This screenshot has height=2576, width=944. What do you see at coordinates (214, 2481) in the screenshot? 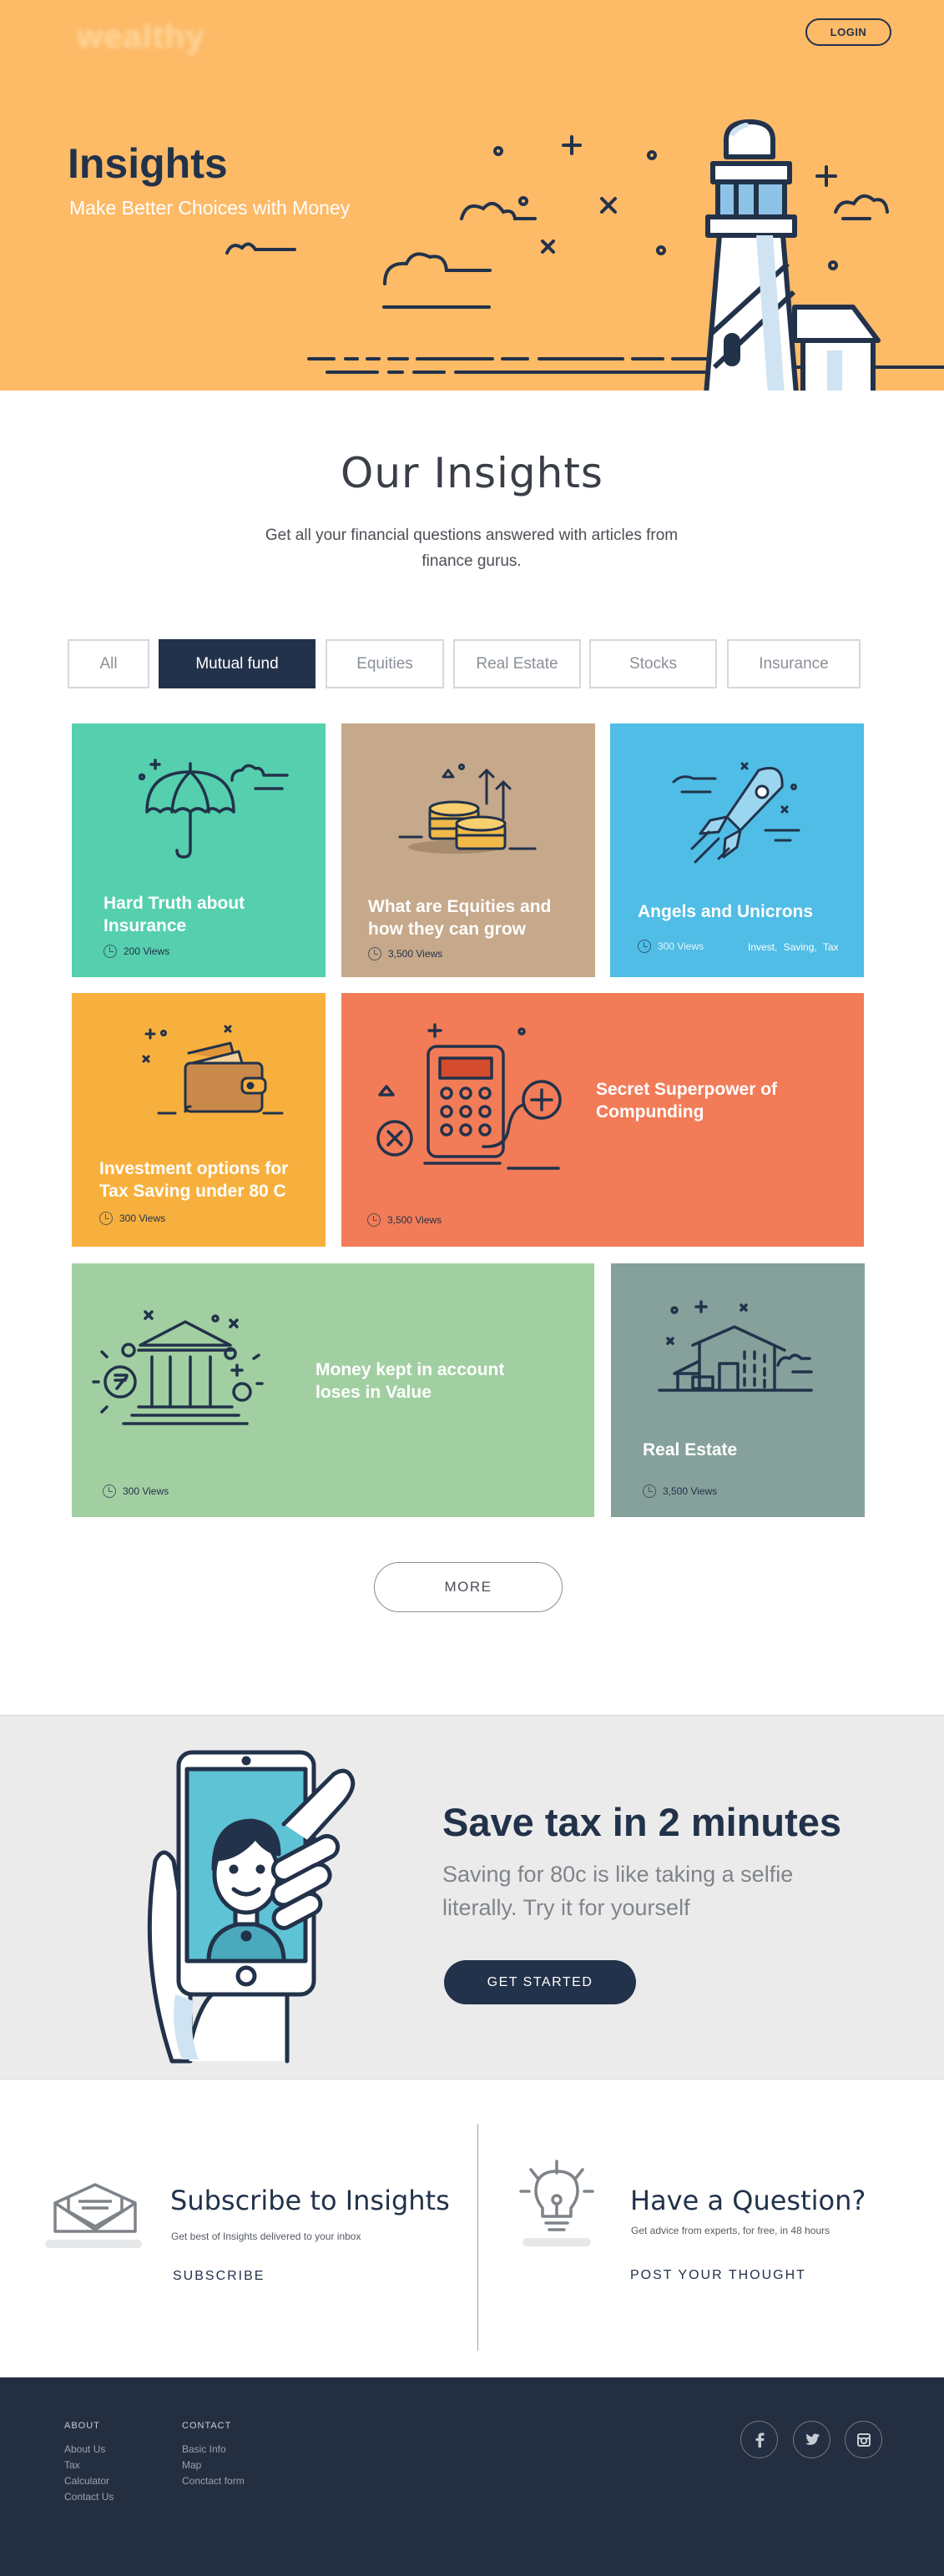
I see `footer-link-contact-form: Conctact form` at bounding box center [214, 2481].